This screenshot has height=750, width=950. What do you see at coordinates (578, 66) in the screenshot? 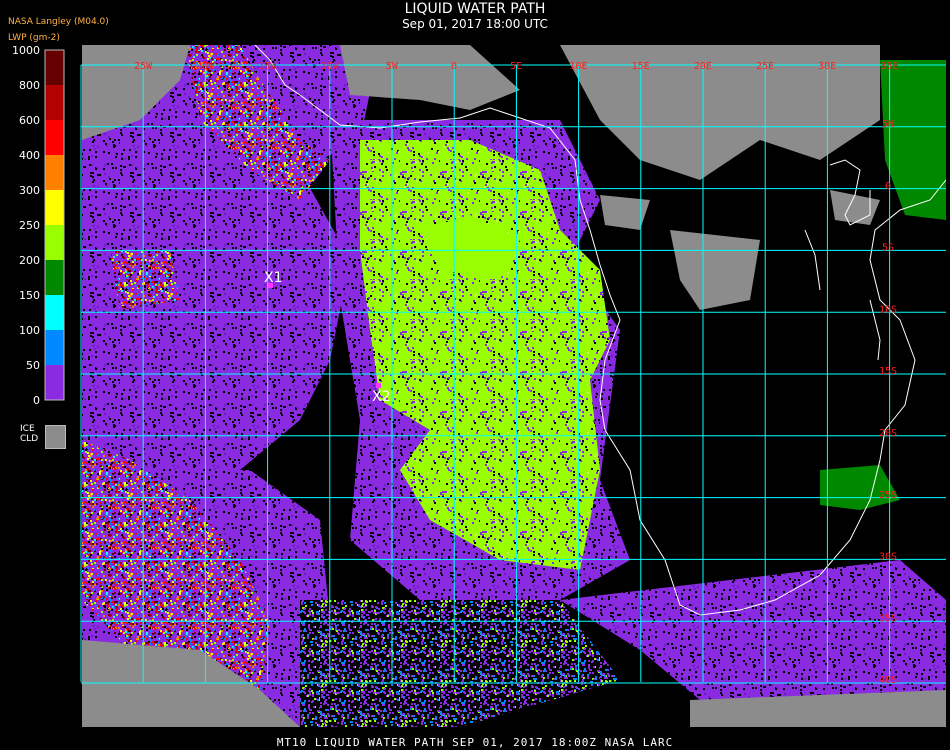
I see `longitude-label: 10E` at bounding box center [578, 66].